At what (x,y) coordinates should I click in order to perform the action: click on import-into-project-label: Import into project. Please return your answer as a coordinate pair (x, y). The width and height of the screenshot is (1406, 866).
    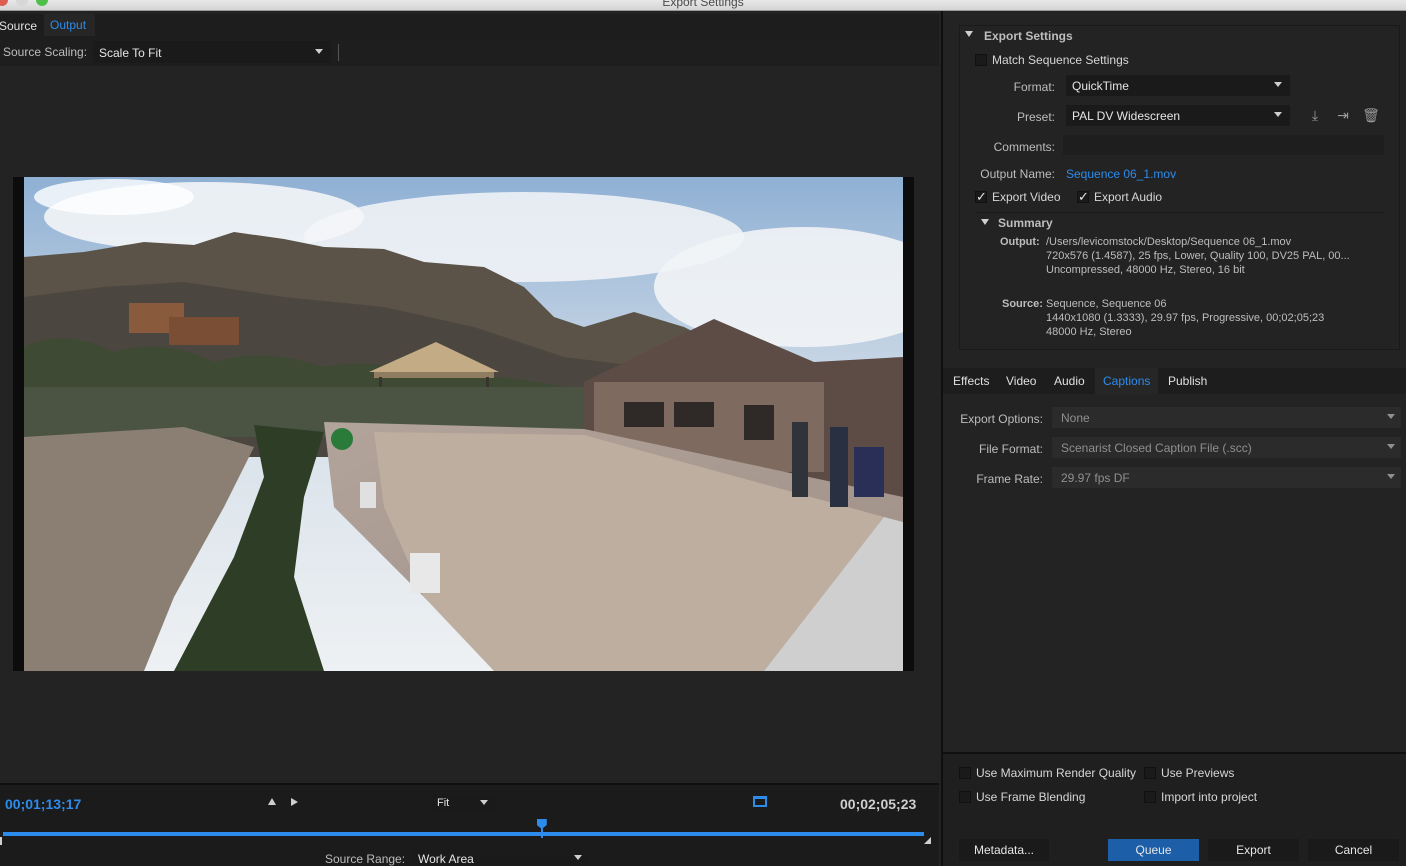
    Looking at the image, I should click on (1209, 797).